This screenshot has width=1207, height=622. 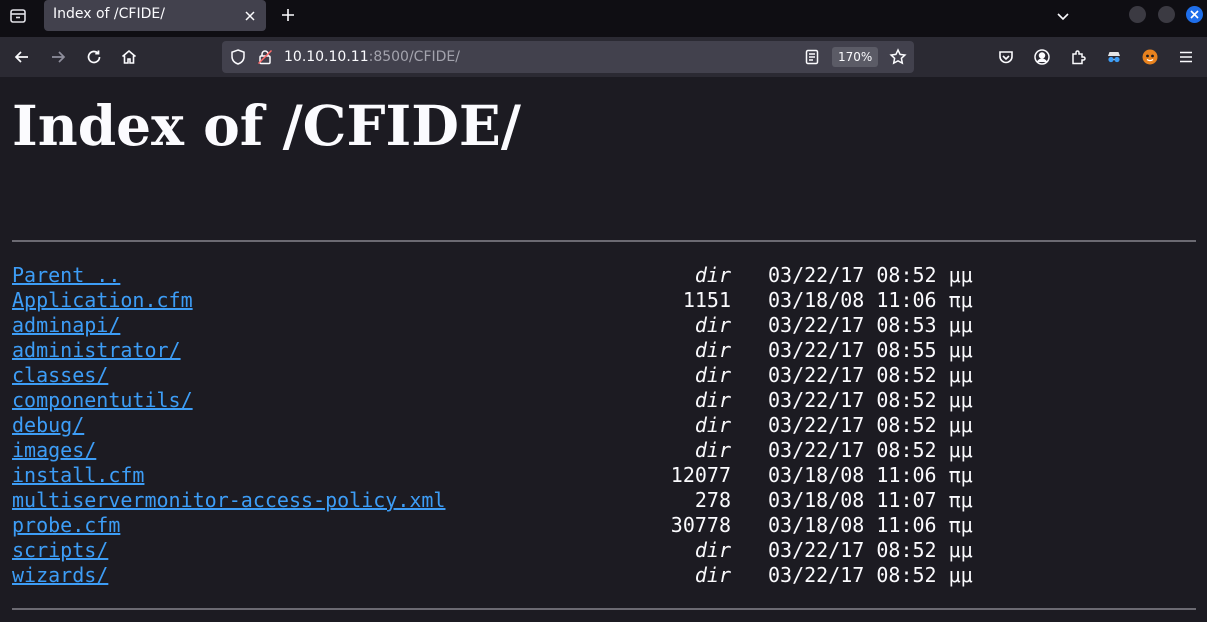 What do you see at coordinates (512, 550) in the screenshot?
I see `table-row: scripts/dir 03/22/17 08:52 μμ` at bounding box center [512, 550].